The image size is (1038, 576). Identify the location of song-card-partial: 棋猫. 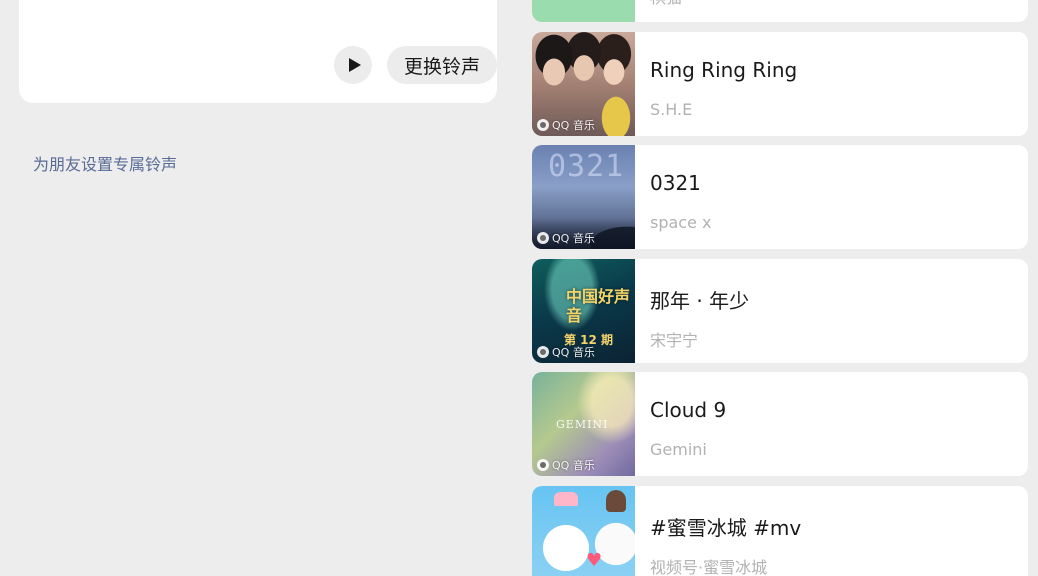
(780, 11).